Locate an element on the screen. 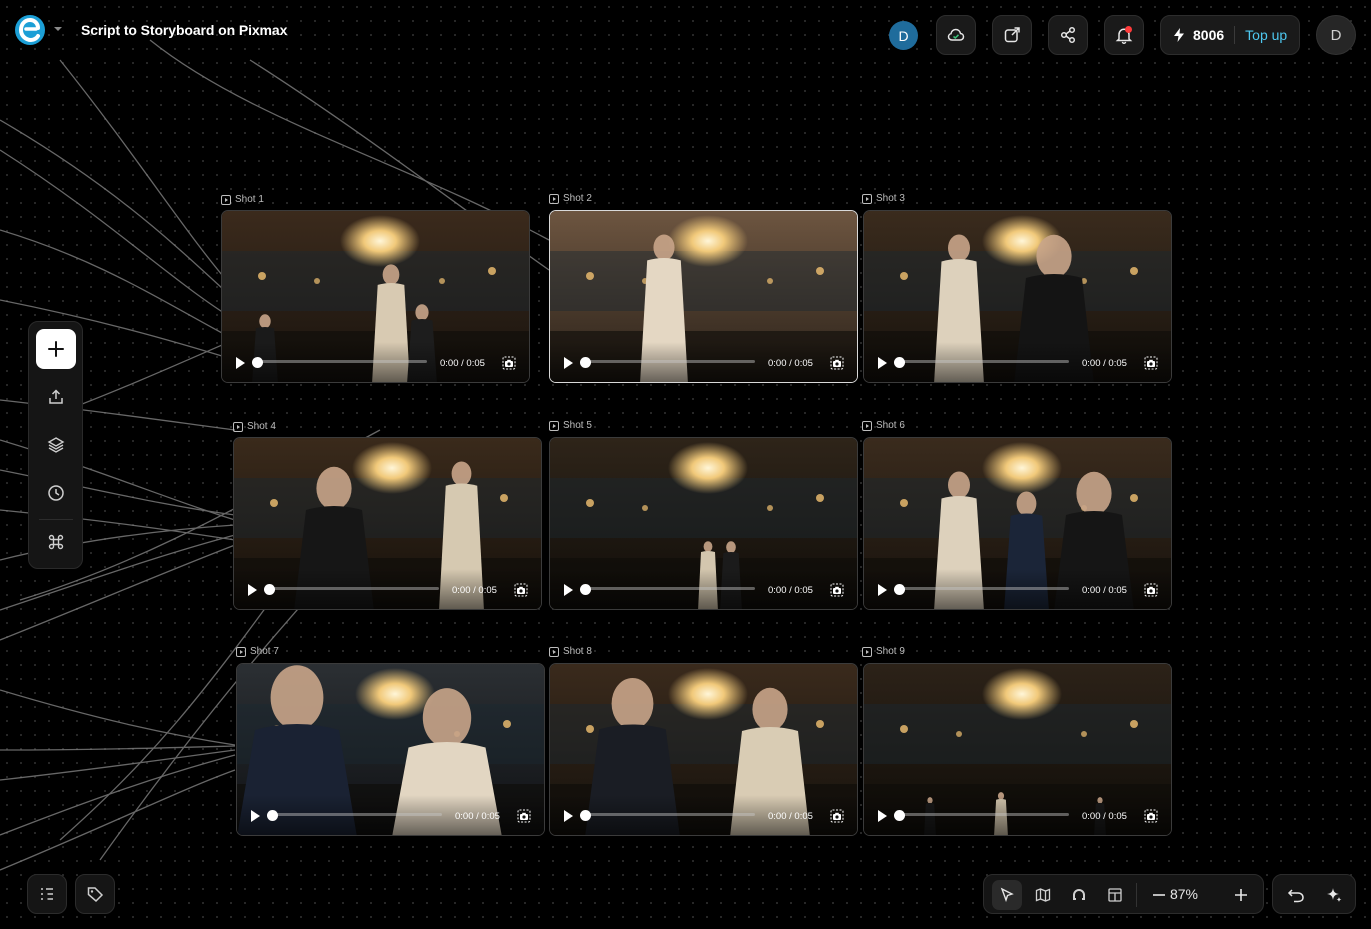 The image size is (1371, 929). shot-label-text: Shot 5 is located at coordinates (577, 425).